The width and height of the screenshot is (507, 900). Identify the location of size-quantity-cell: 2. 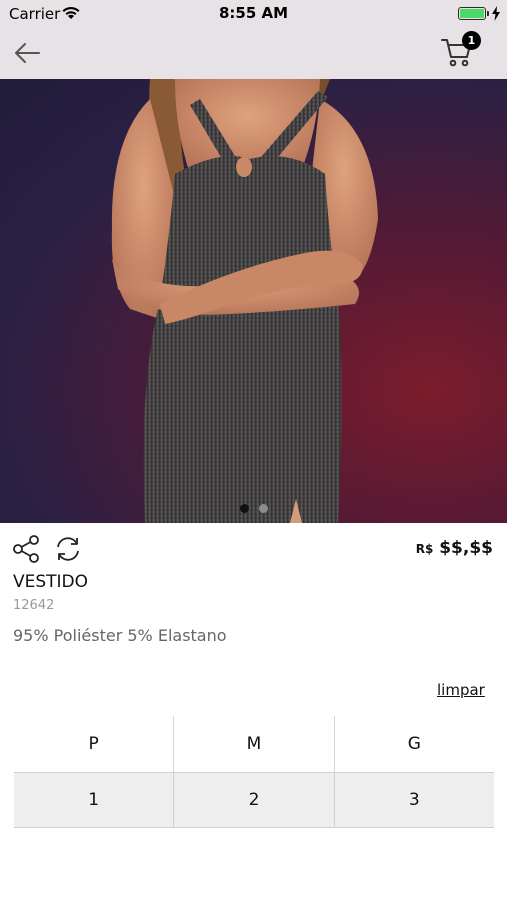
(254, 800).